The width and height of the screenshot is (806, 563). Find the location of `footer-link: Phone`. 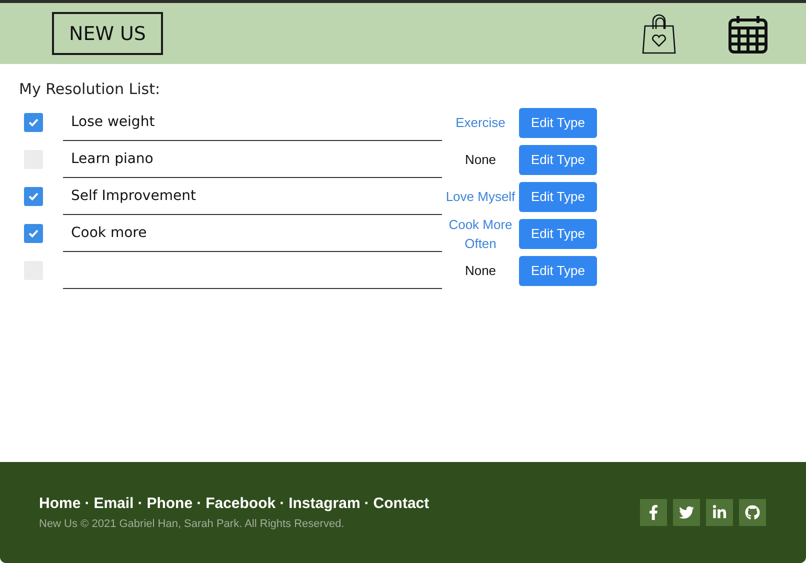

footer-link: Phone is located at coordinates (169, 503).